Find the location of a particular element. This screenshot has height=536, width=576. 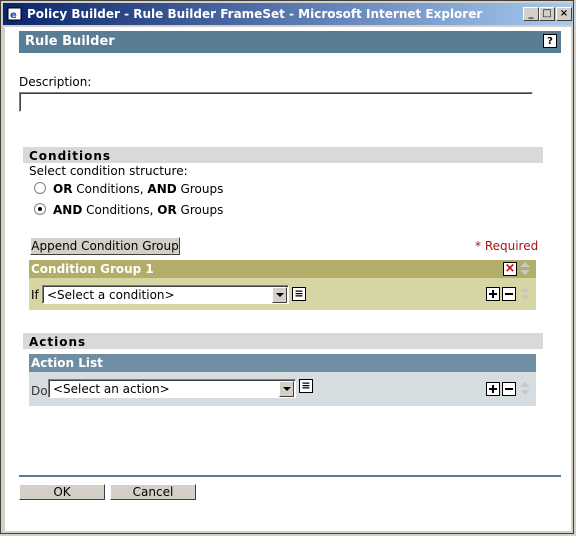

help-icon: ? is located at coordinates (550, 41).